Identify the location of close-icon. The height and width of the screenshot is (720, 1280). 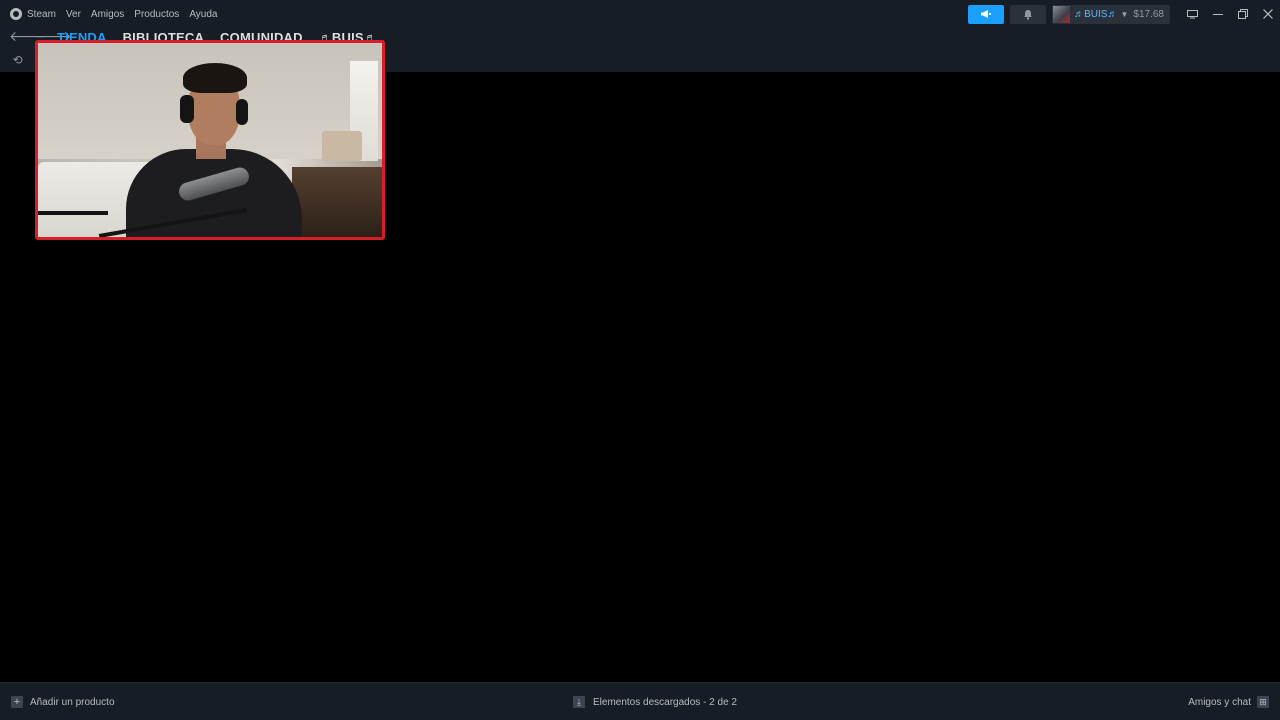
(1267, 14).